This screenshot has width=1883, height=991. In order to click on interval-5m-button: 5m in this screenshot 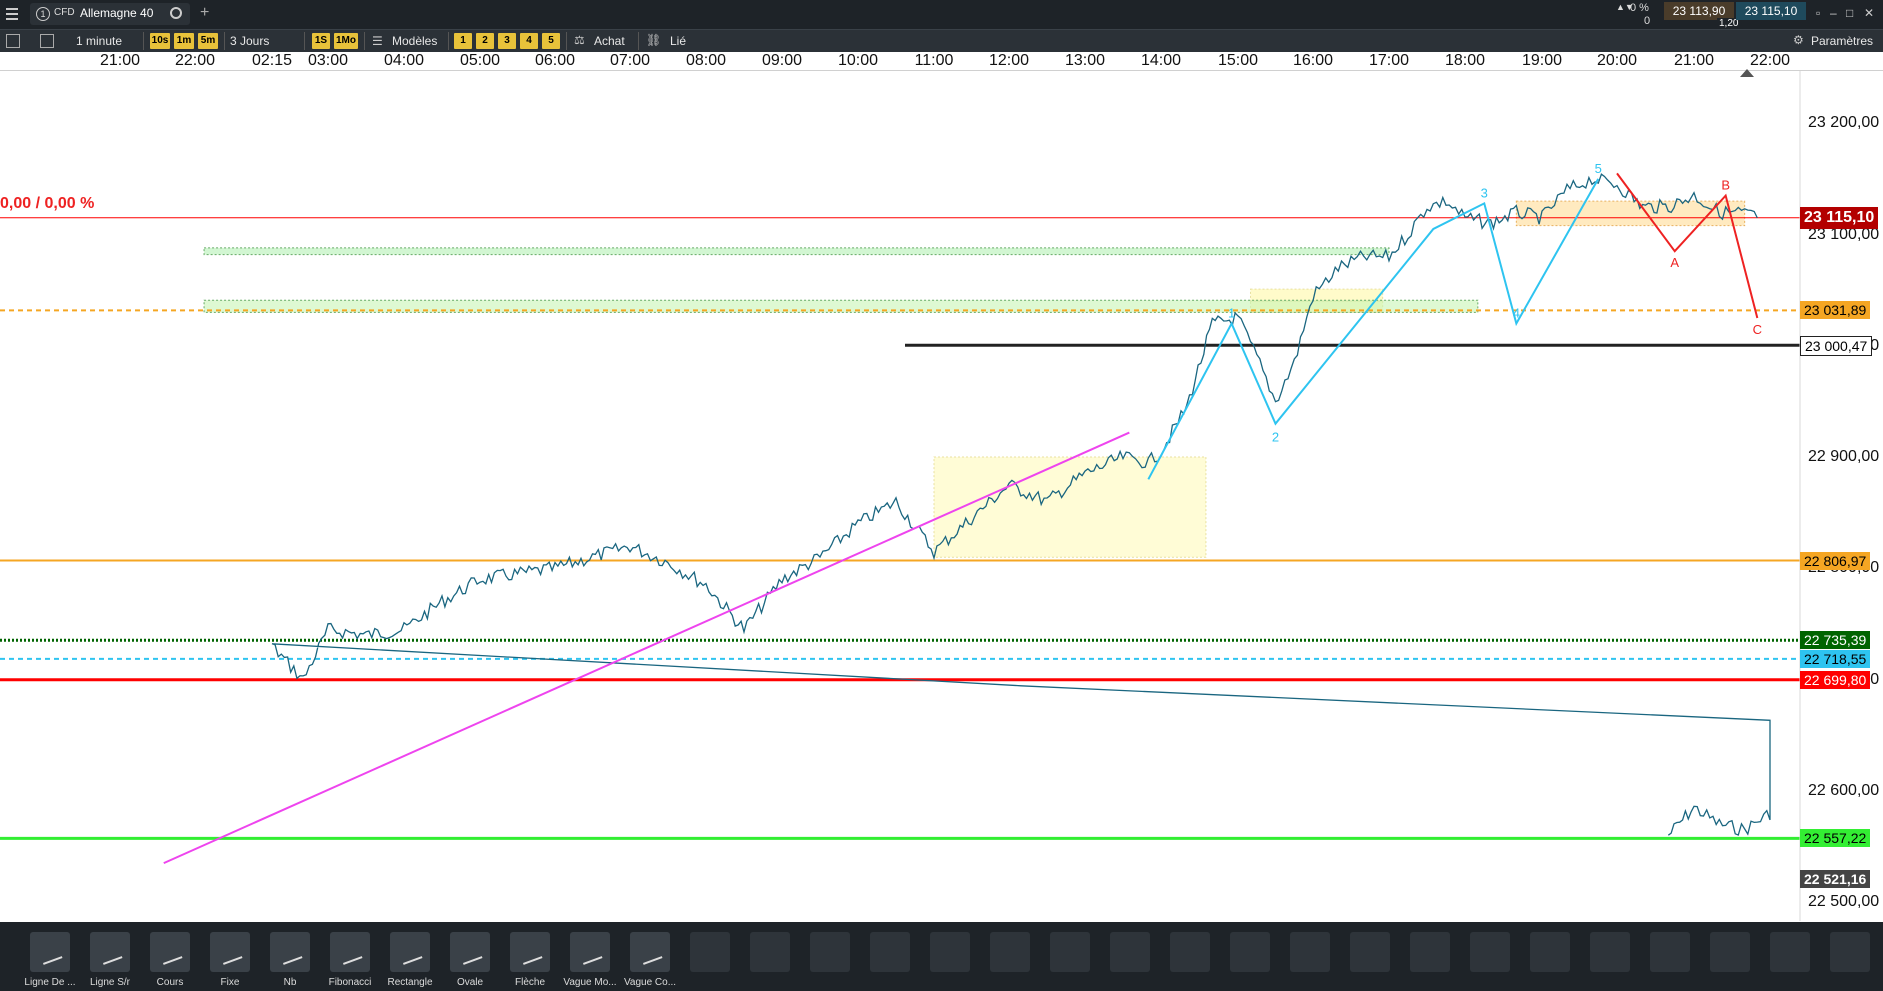, I will do `click(208, 41)`.